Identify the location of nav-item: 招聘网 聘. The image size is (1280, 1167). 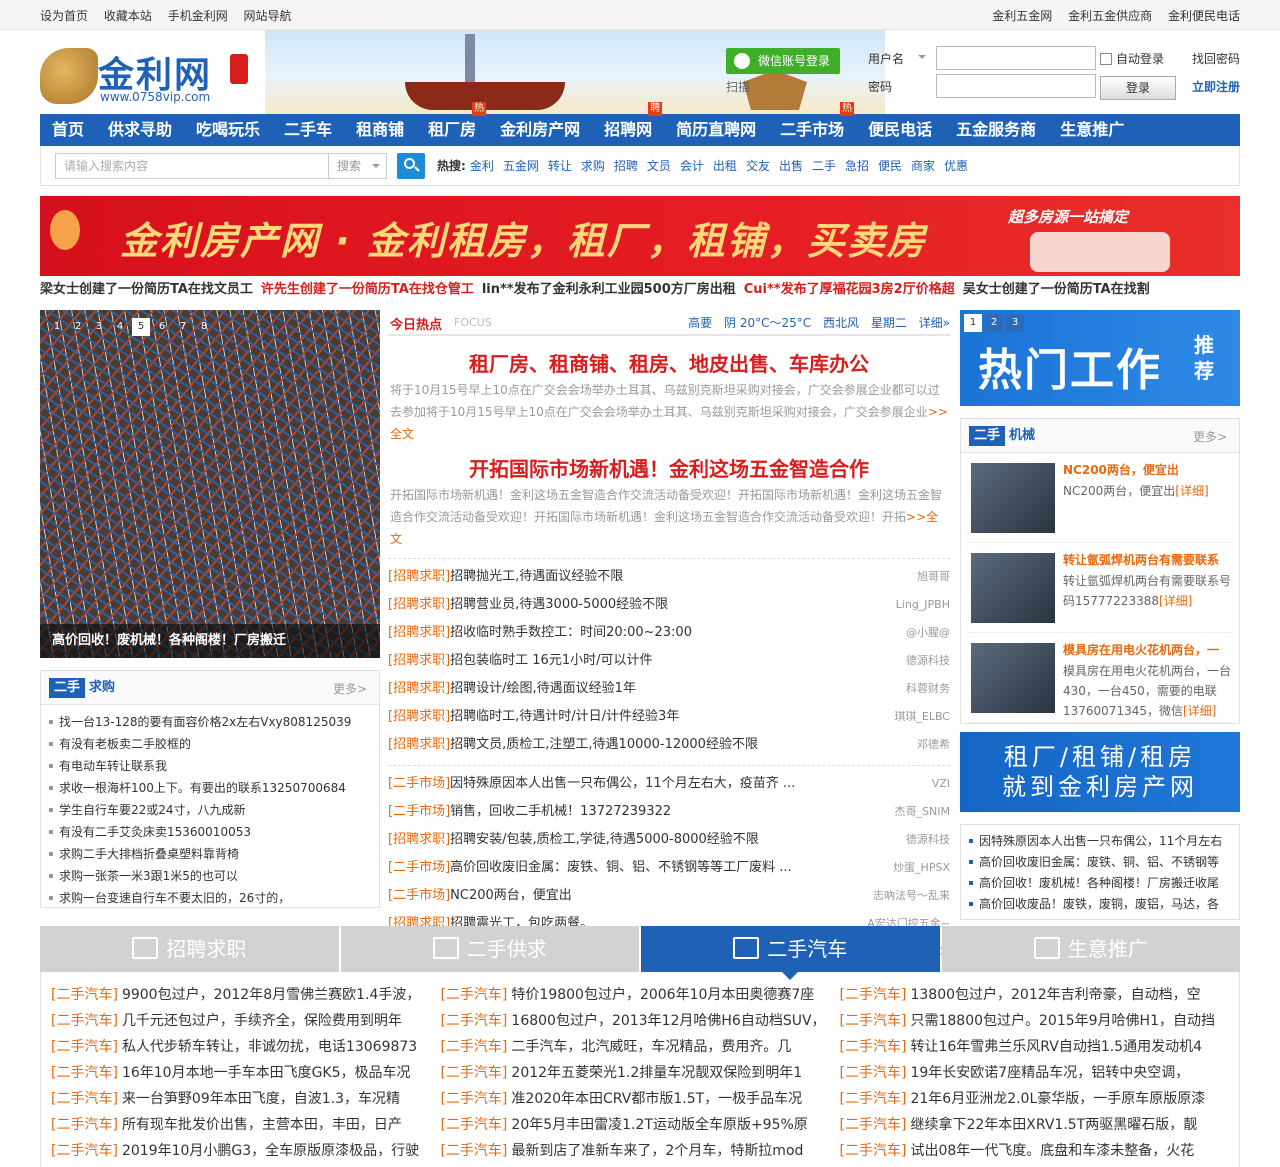
(628, 124).